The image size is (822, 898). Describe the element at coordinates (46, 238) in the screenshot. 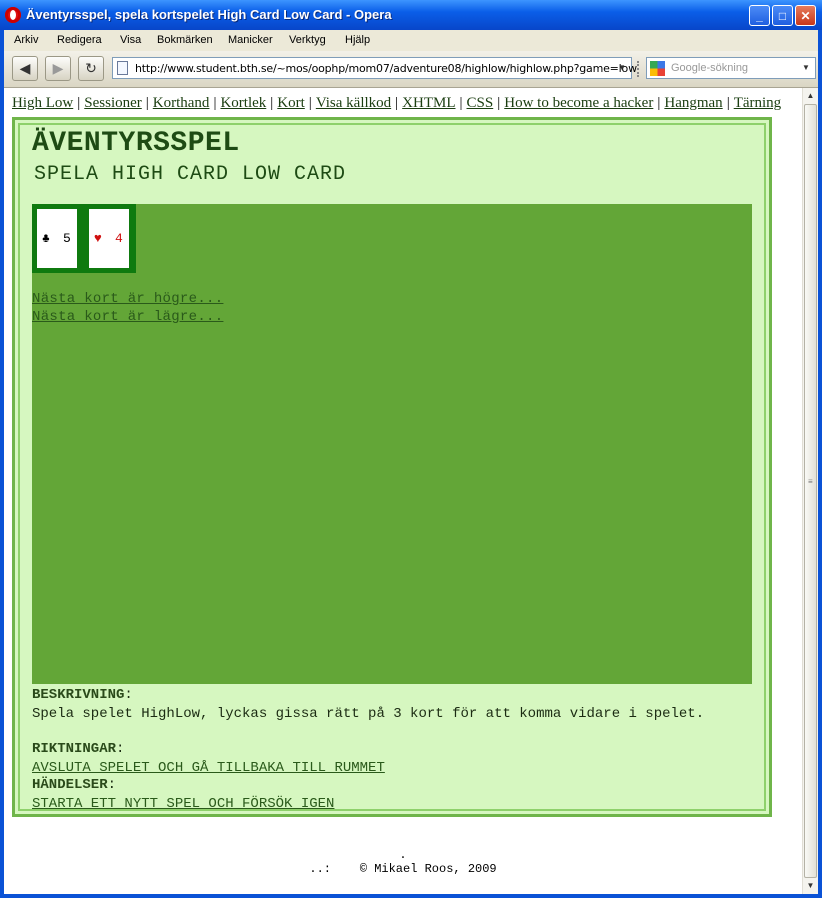

I see `club-suit-icon: ♣` at that location.